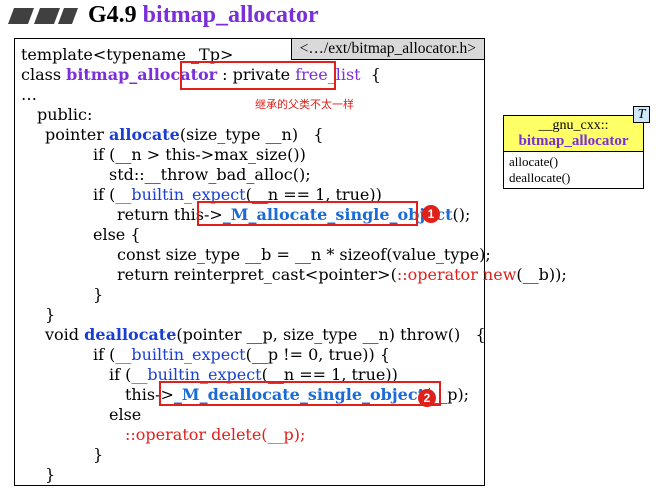  Describe the element at coordinates (573, 125) in the screenshot. I see `uml-namespace: __gnu_cxx::` at that location.